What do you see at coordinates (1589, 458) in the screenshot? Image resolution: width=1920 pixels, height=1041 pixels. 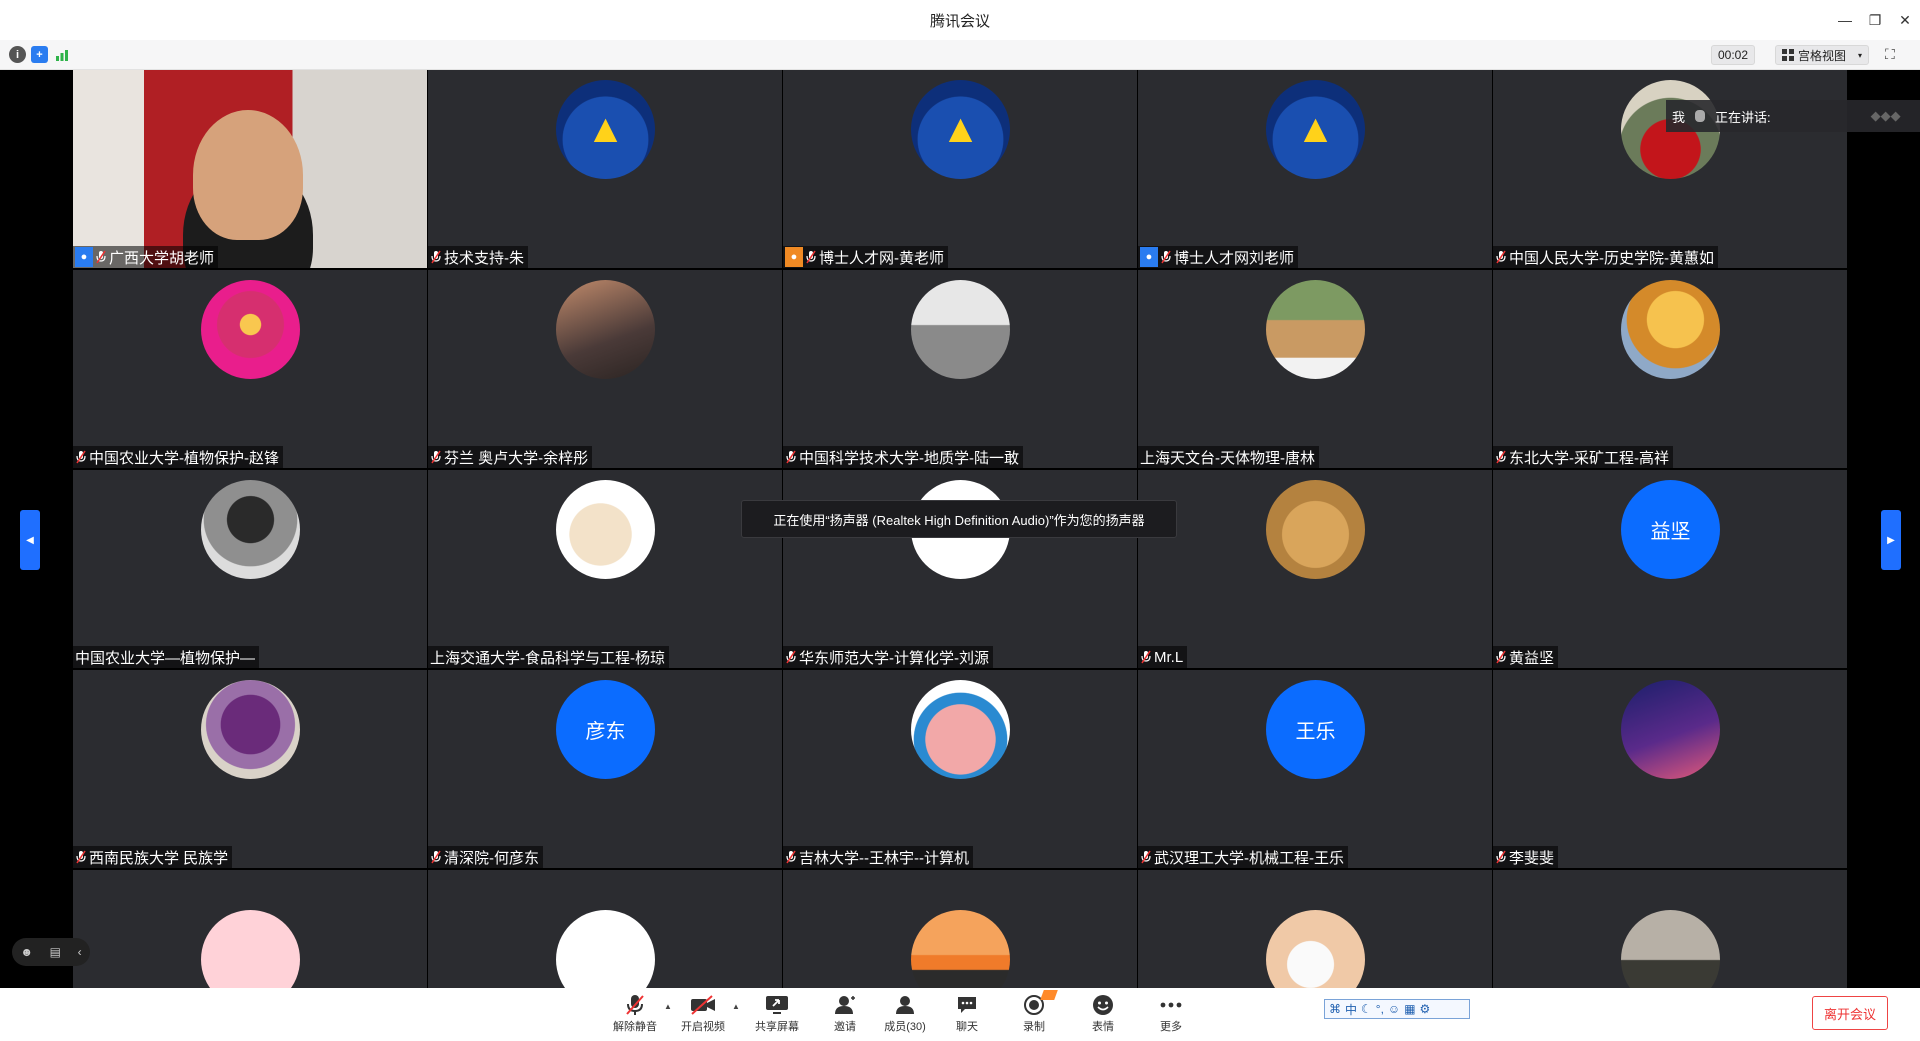 I see `participant-name: 东北大学-采矿工程-高祥` at bounding box center [1589, 458].